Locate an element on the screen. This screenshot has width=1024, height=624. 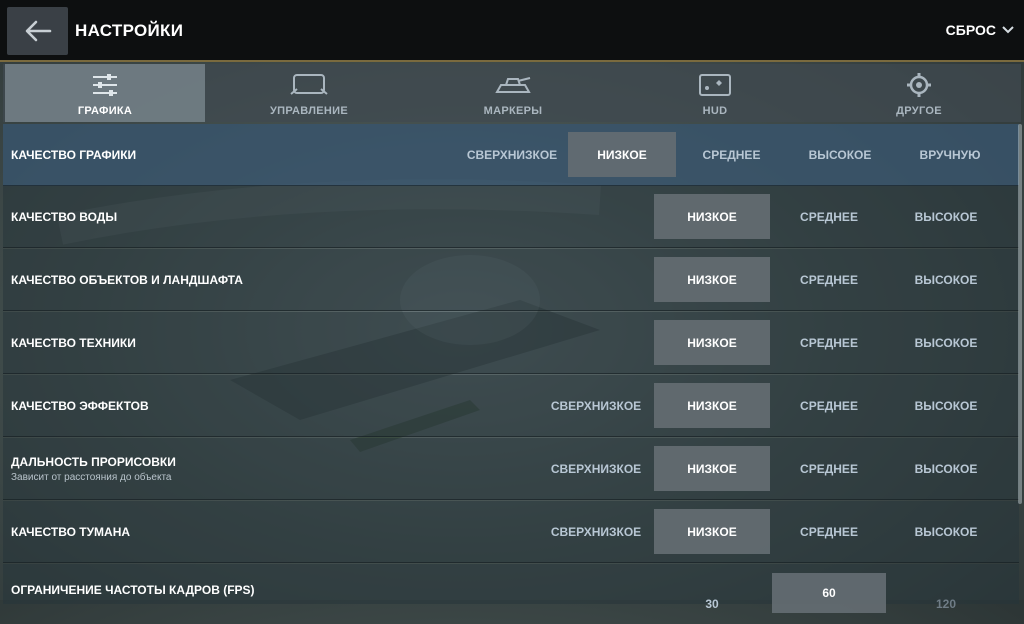
option-30: 30 is located at coordinates (712, 604).